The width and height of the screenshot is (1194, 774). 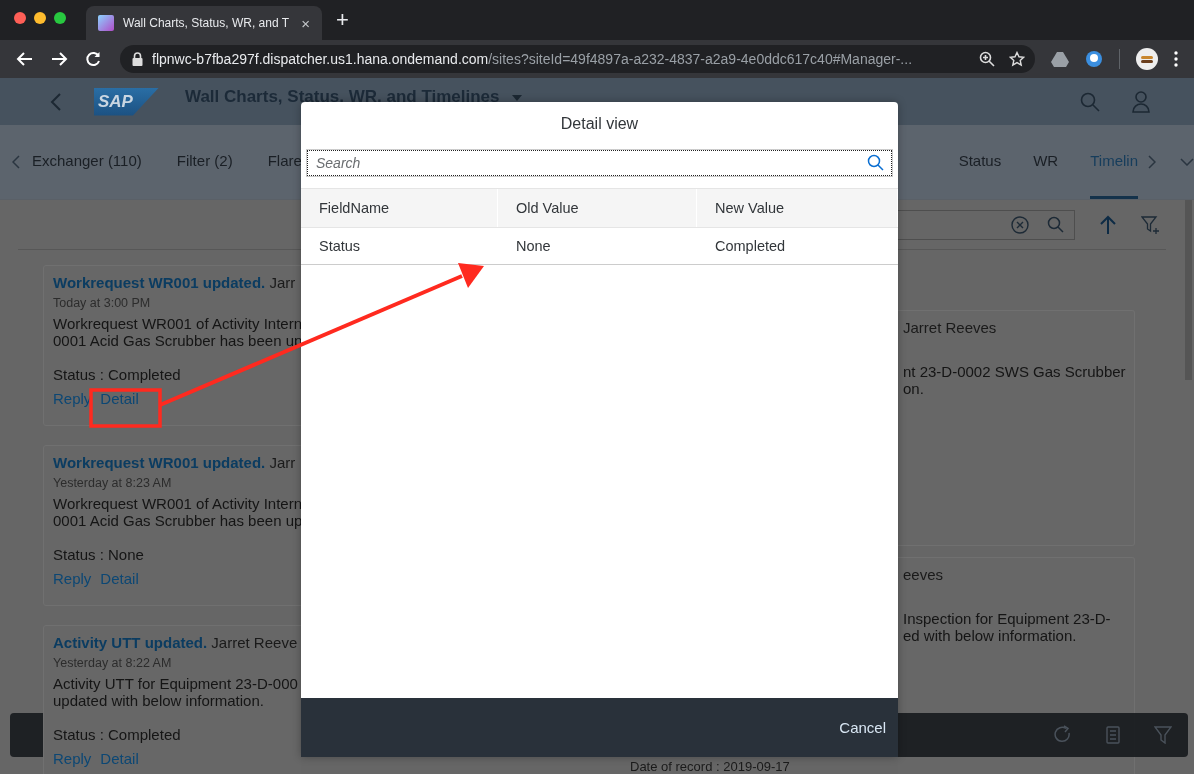 What do you see at coordinates (126, 101) in the screenshot?
I see `logo: SAP` at bounding box center [126, 101].